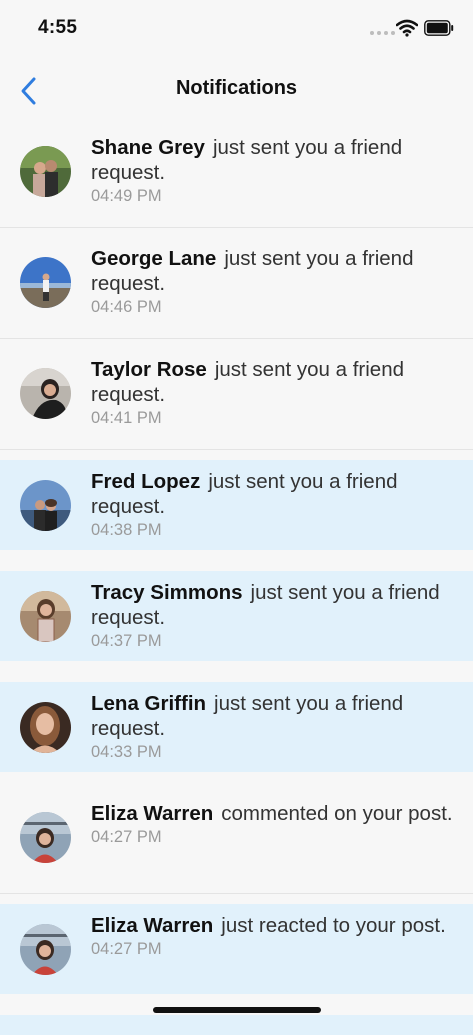  Describe the element at coordinates (333, 925) in the screenshot. I see `notification-action: just reacted to your post.` at that location.